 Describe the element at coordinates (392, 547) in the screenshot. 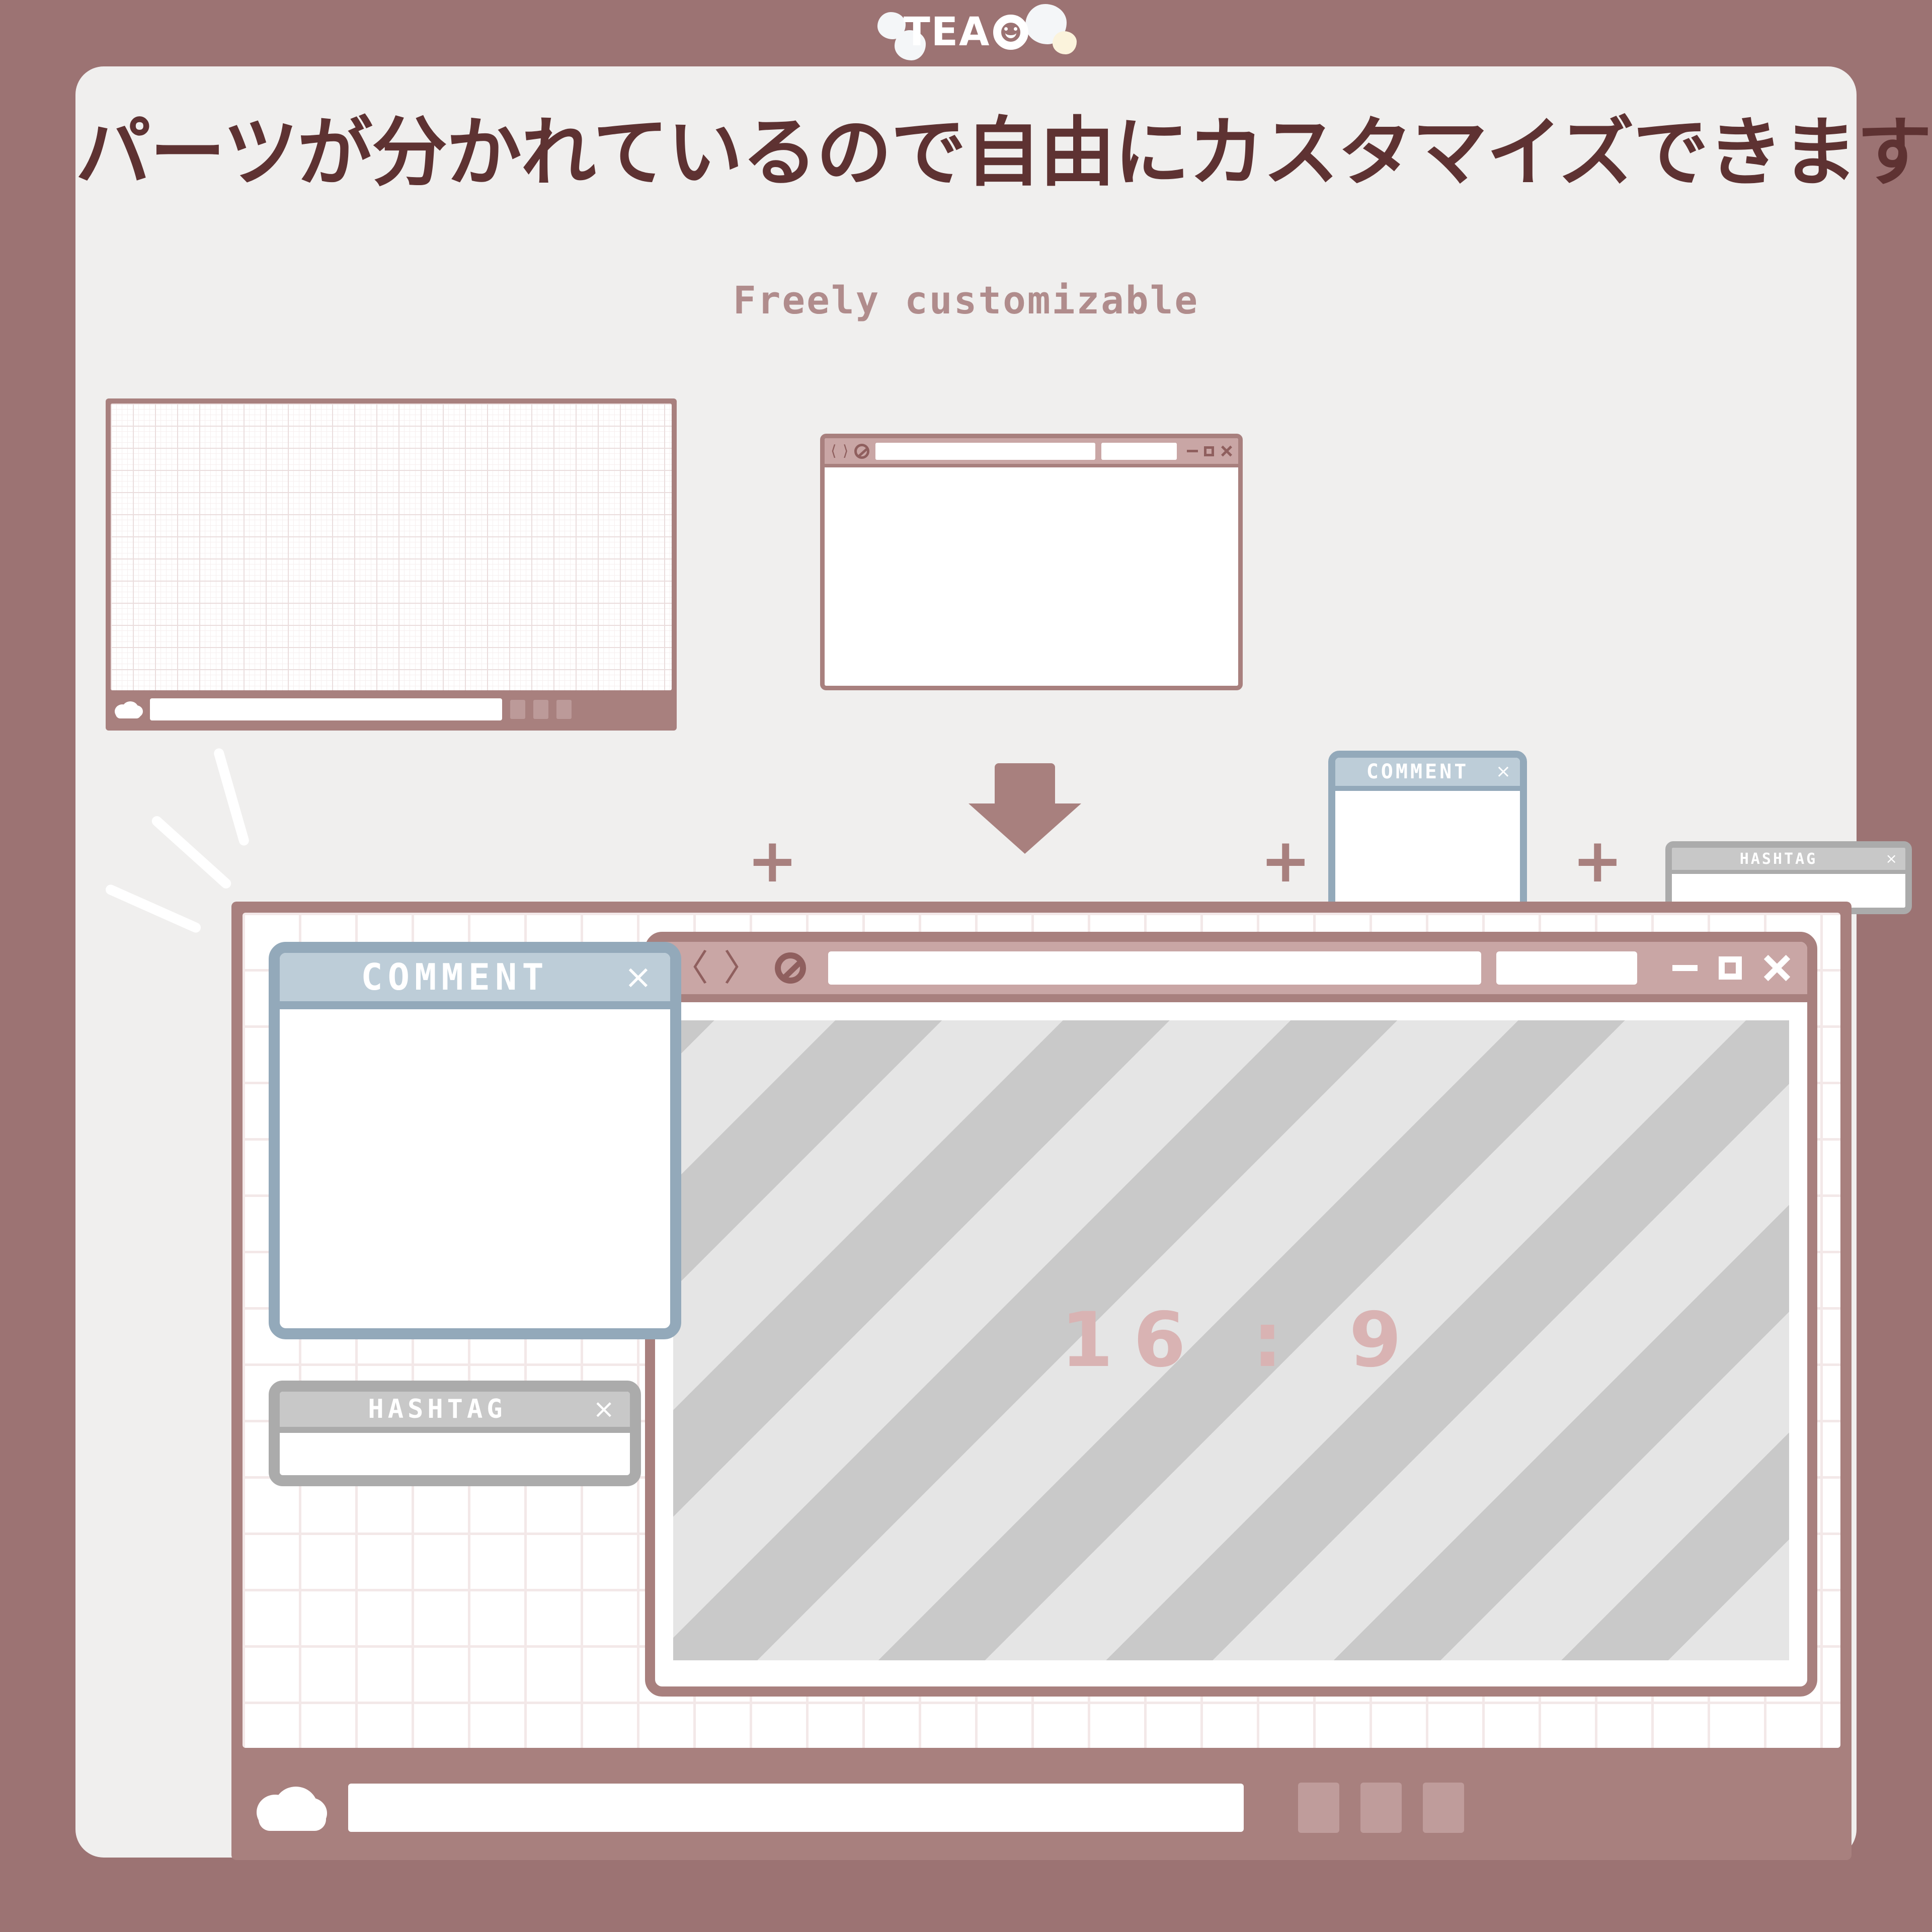

I see `grid-canvas` at that location.